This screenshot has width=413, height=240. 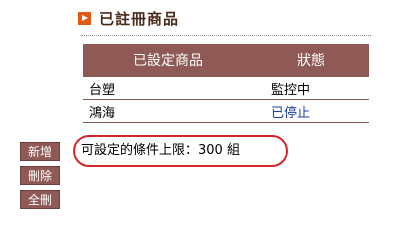 I want to click on product-column-header: 已設定商品, so click(x=168, y=60).